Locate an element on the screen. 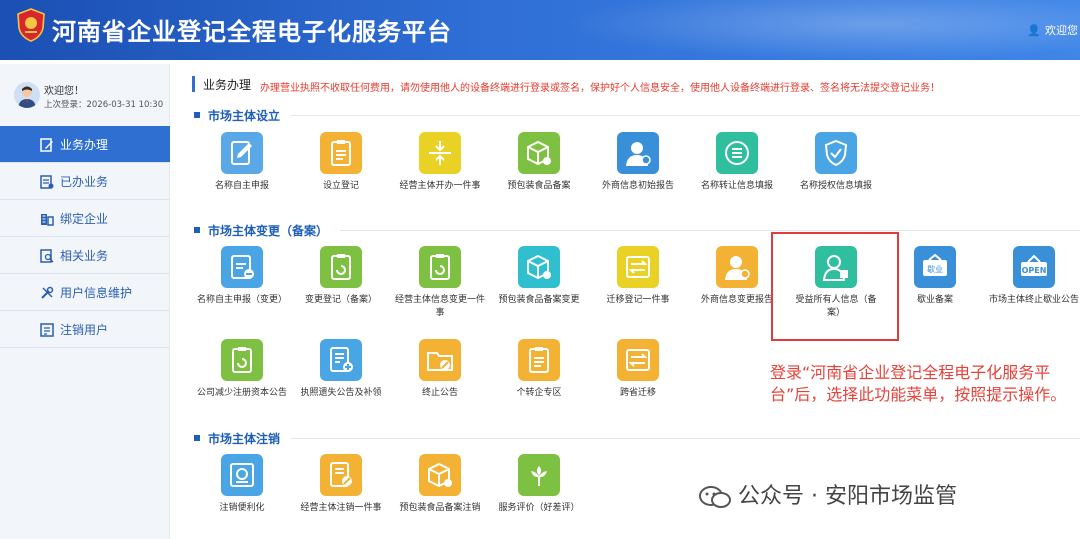  flower-icon is located at coordinates (539, 476).